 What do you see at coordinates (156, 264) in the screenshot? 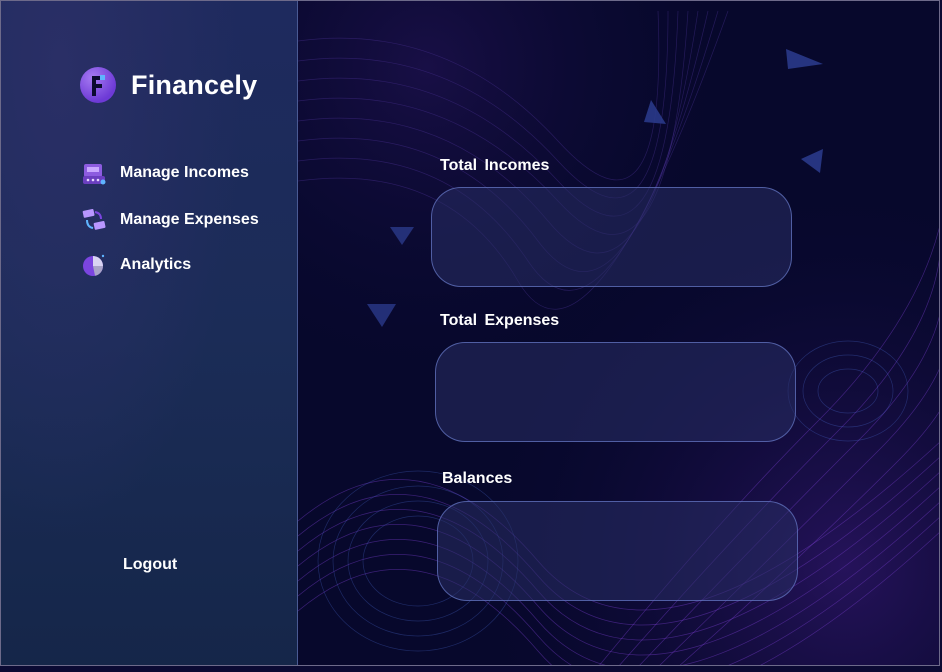
I see `sidebar-item-label: Analytics` at bounding box center [156, 264].